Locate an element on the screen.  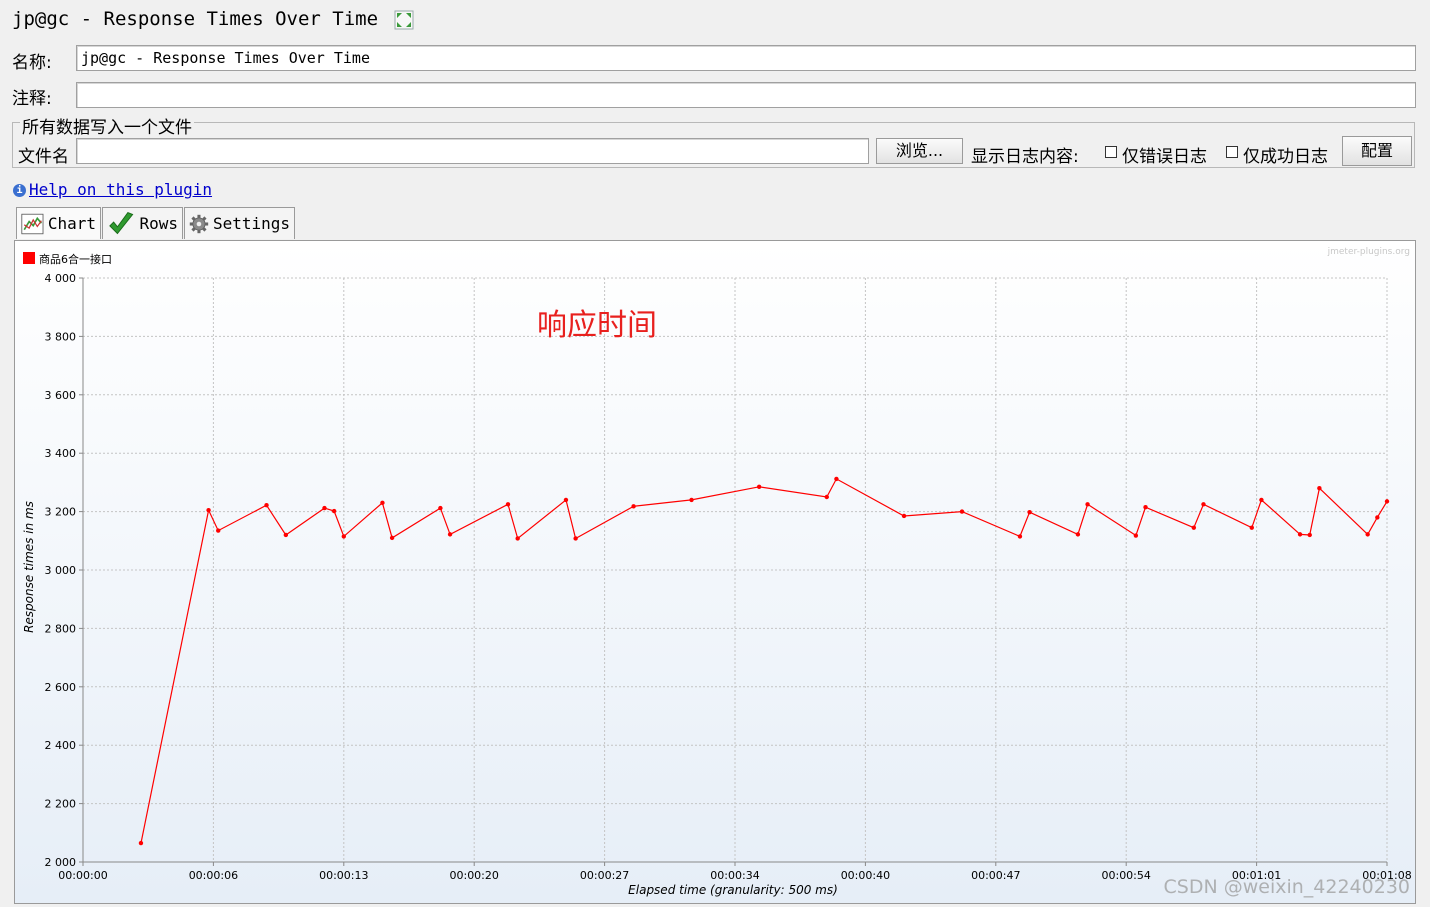
expand-icon is located at coordinates (404, 20).